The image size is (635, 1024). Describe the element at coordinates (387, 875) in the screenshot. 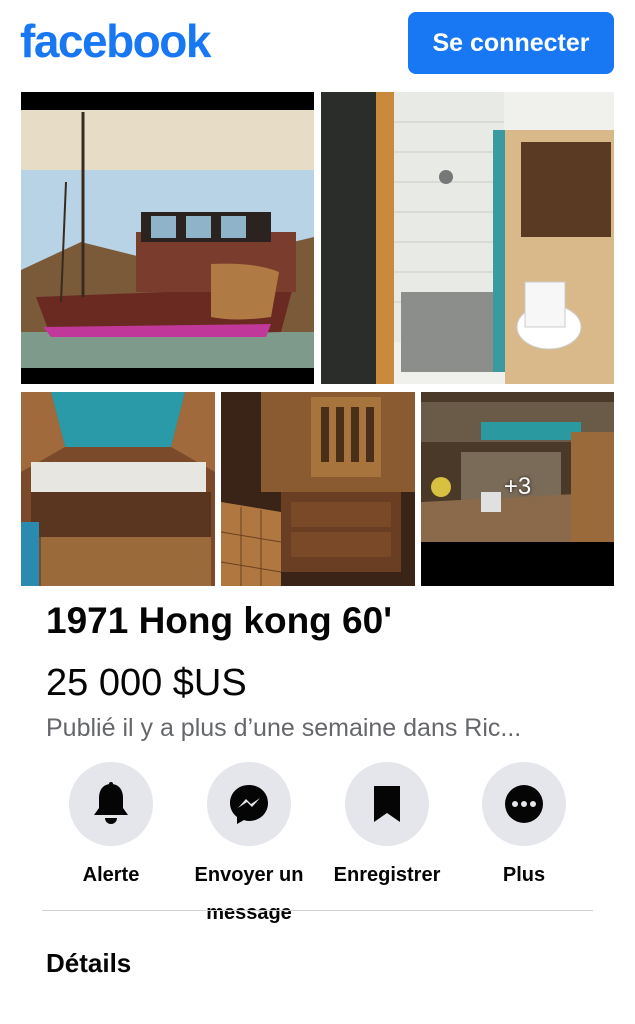

I see `save-label: Enregistrer` at that location.